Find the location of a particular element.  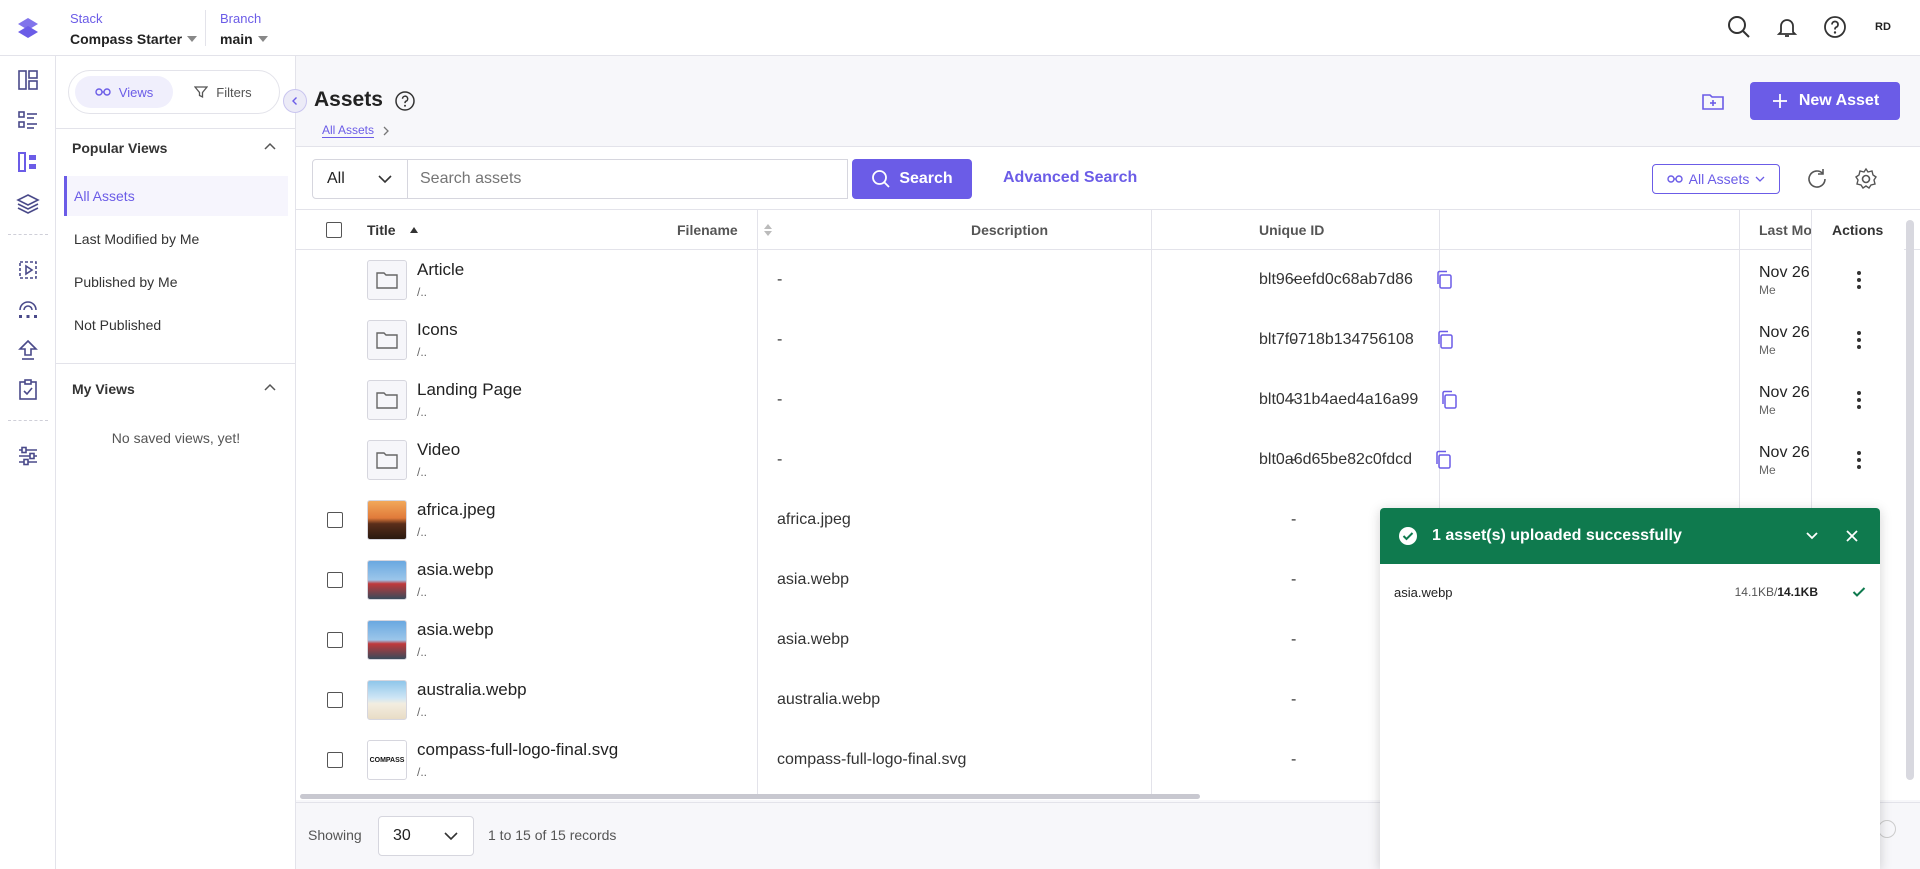

search-input is located at coordinates (628, 179).